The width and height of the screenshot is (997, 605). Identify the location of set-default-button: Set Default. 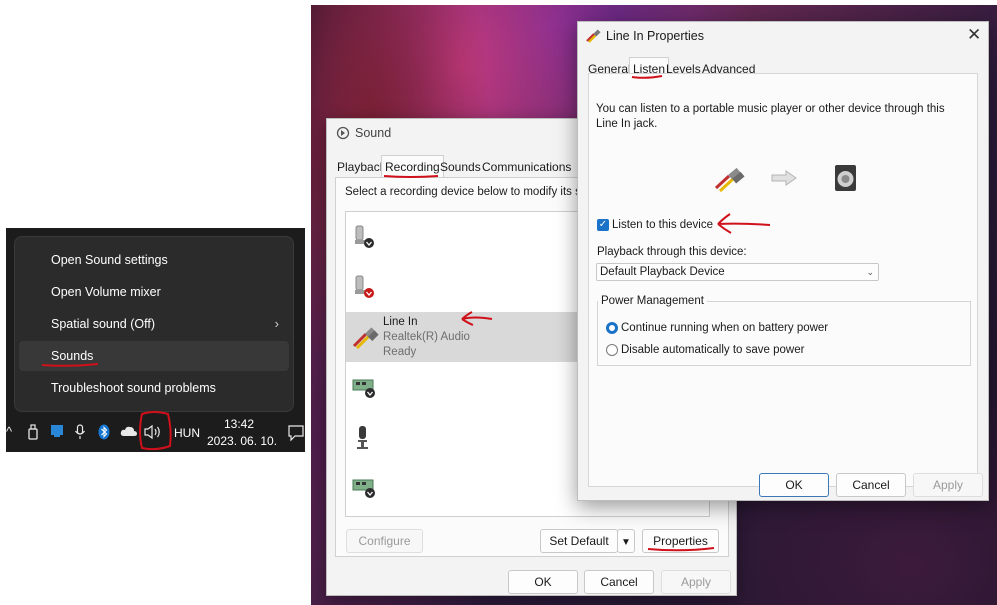
(579, 541).